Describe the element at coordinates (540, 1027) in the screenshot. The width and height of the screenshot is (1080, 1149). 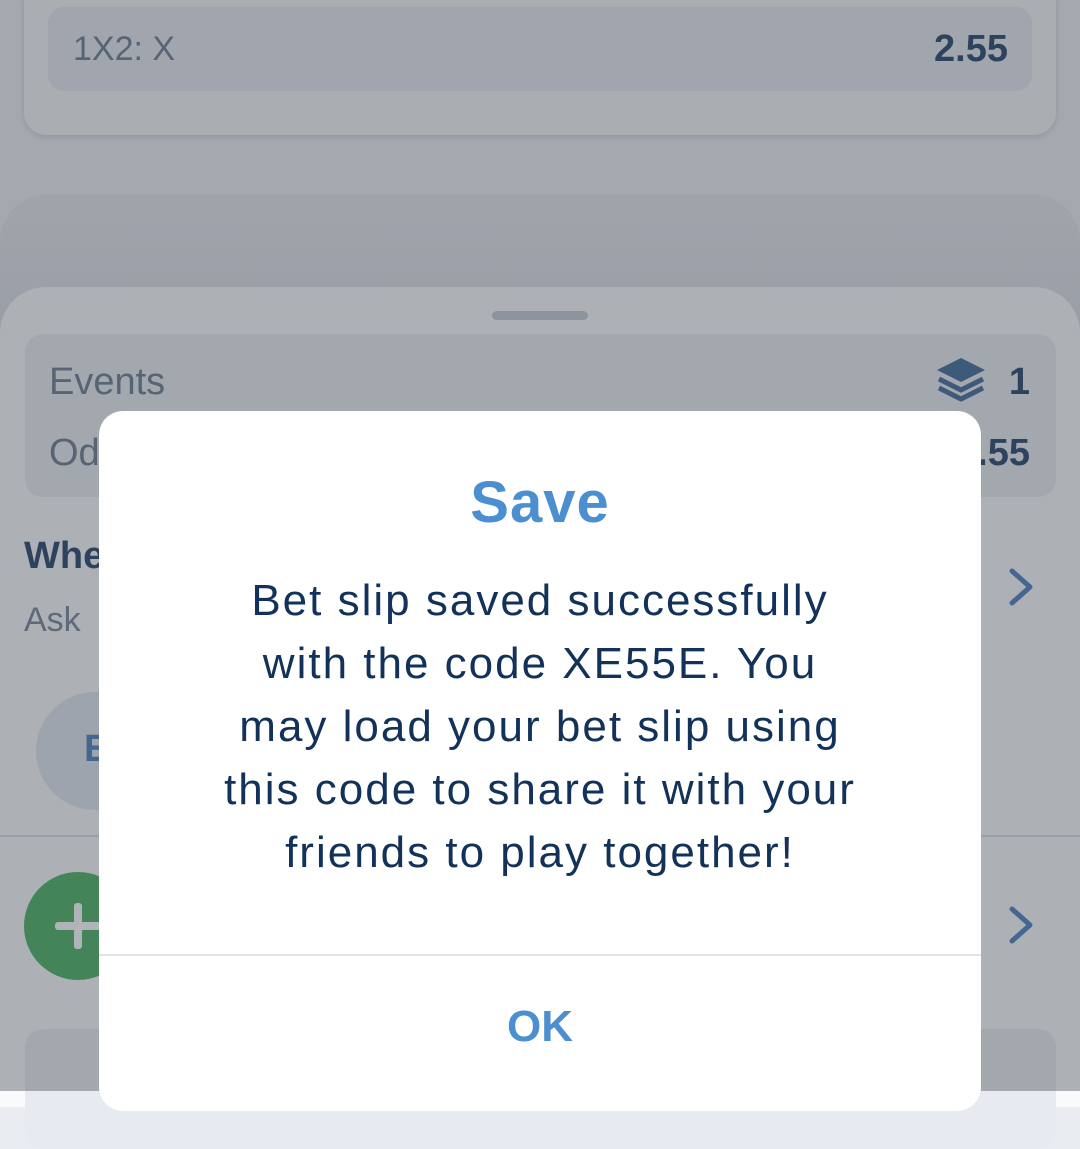
I see `ok-button: OK` at that location.